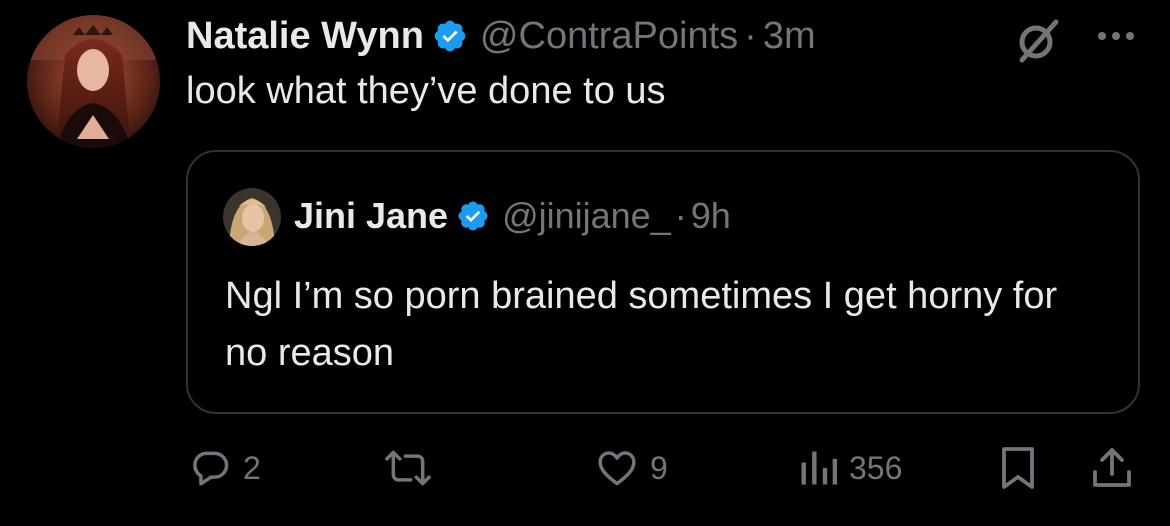 This screenshot has height=526, width=1170. I want to click on quoted-avatar-photo-icon, so click(252, 217).